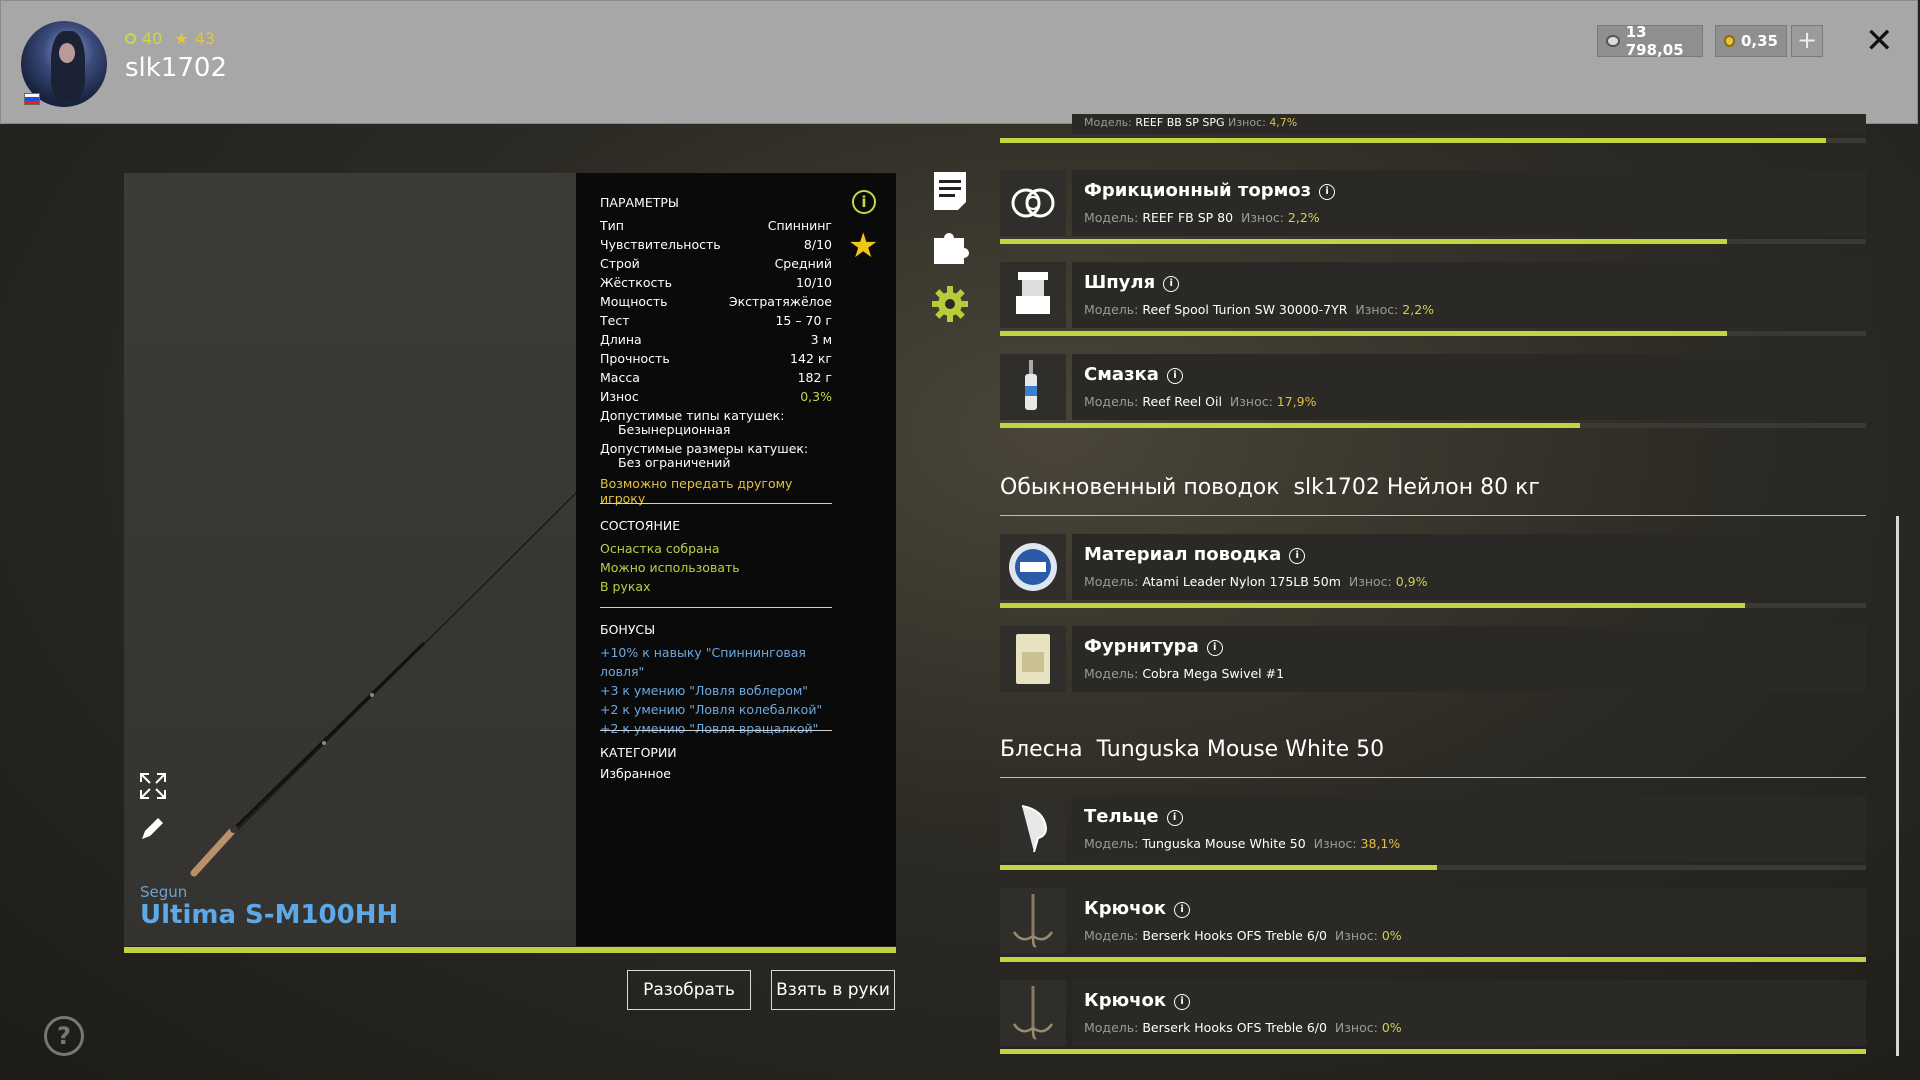 Image resolution: width=1920 pixels, height=1080 pixels. I want to click on param-value: Спиннинг, so click(799, 225).